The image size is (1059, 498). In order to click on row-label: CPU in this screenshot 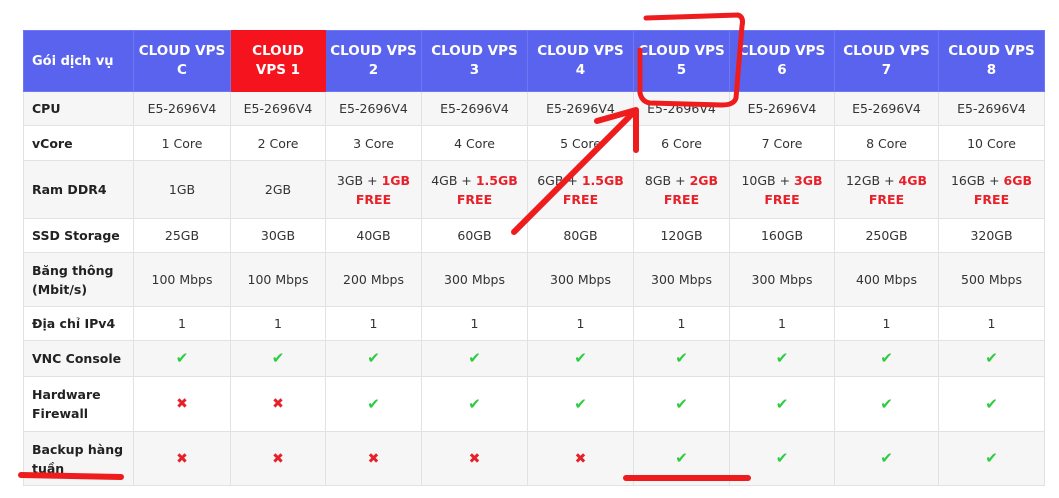, I will do `click(78, 108)`.